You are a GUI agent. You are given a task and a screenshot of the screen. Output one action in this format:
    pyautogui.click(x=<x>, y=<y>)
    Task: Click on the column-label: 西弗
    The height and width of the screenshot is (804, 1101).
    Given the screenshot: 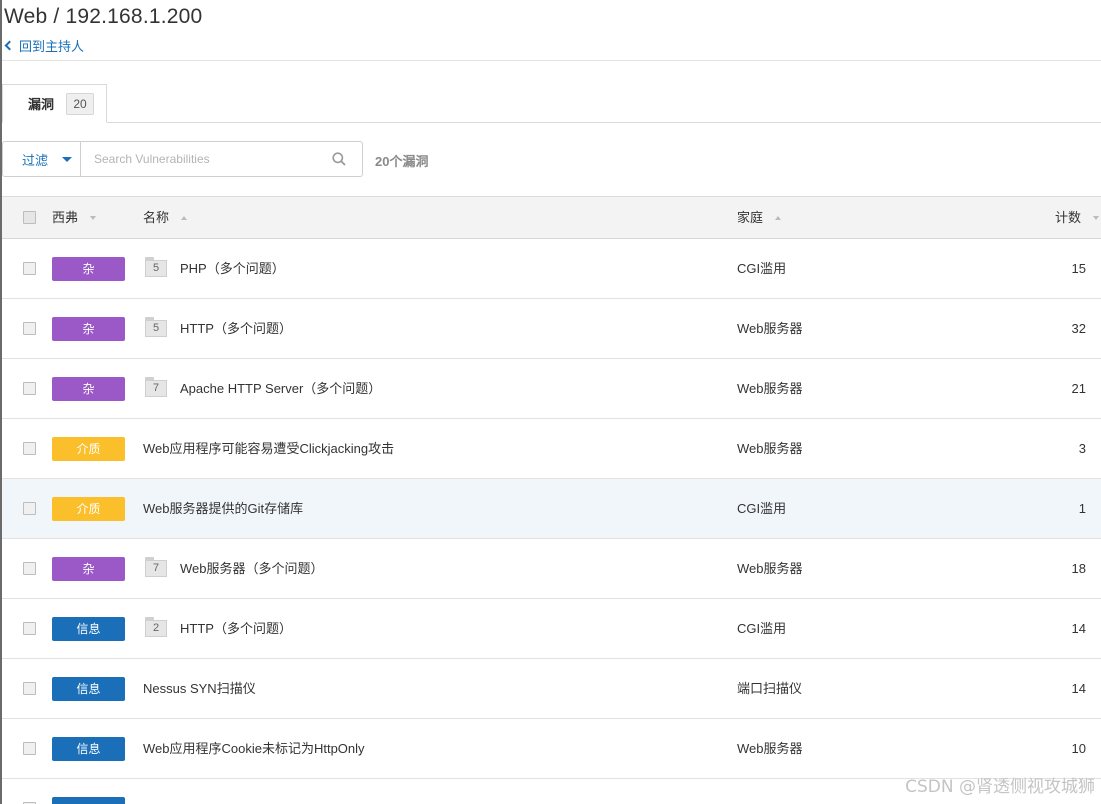 What is the action you would take?
    pyautogui.click(x=65, y=217)
    